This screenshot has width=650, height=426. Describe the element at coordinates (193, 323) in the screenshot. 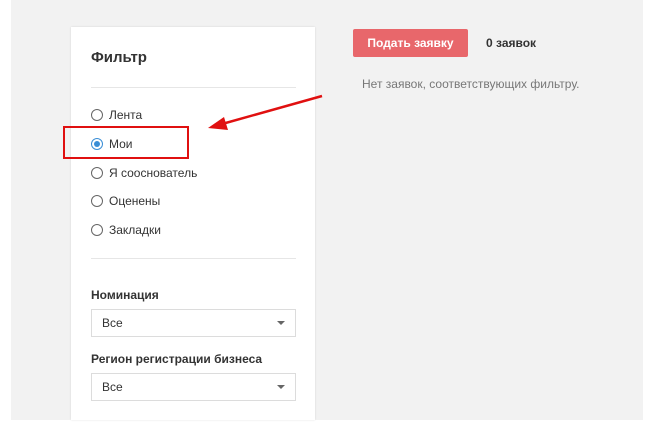

I see `nomination-select: Все` at that location.